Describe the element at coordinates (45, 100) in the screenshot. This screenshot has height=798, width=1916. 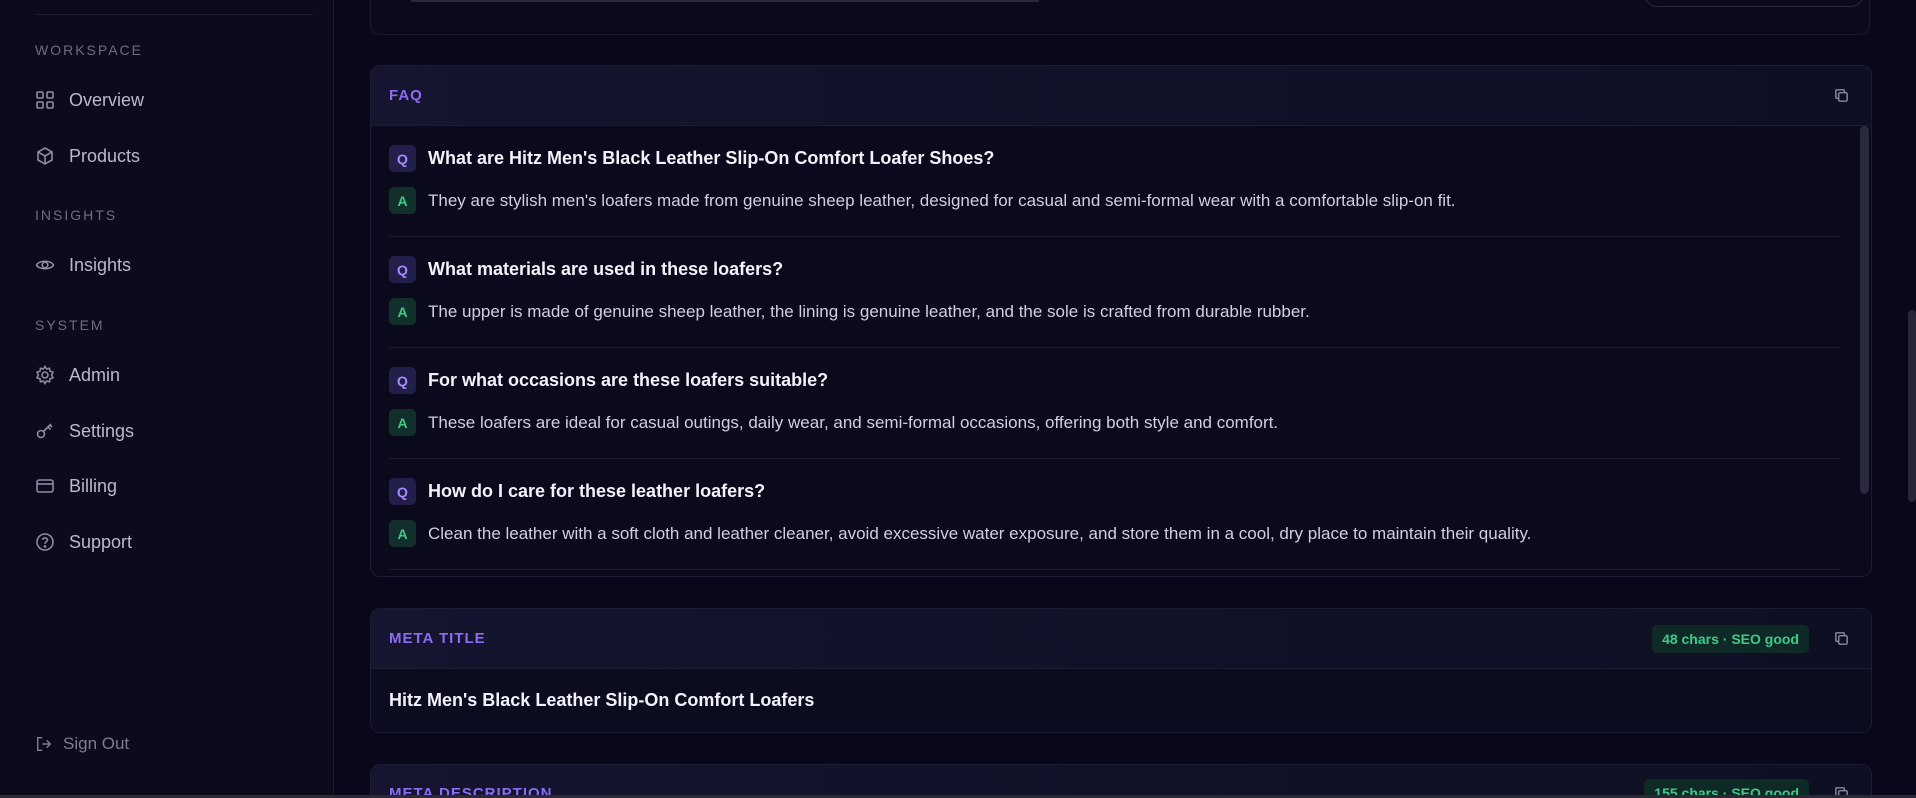
I see `grid-icon` at that location.